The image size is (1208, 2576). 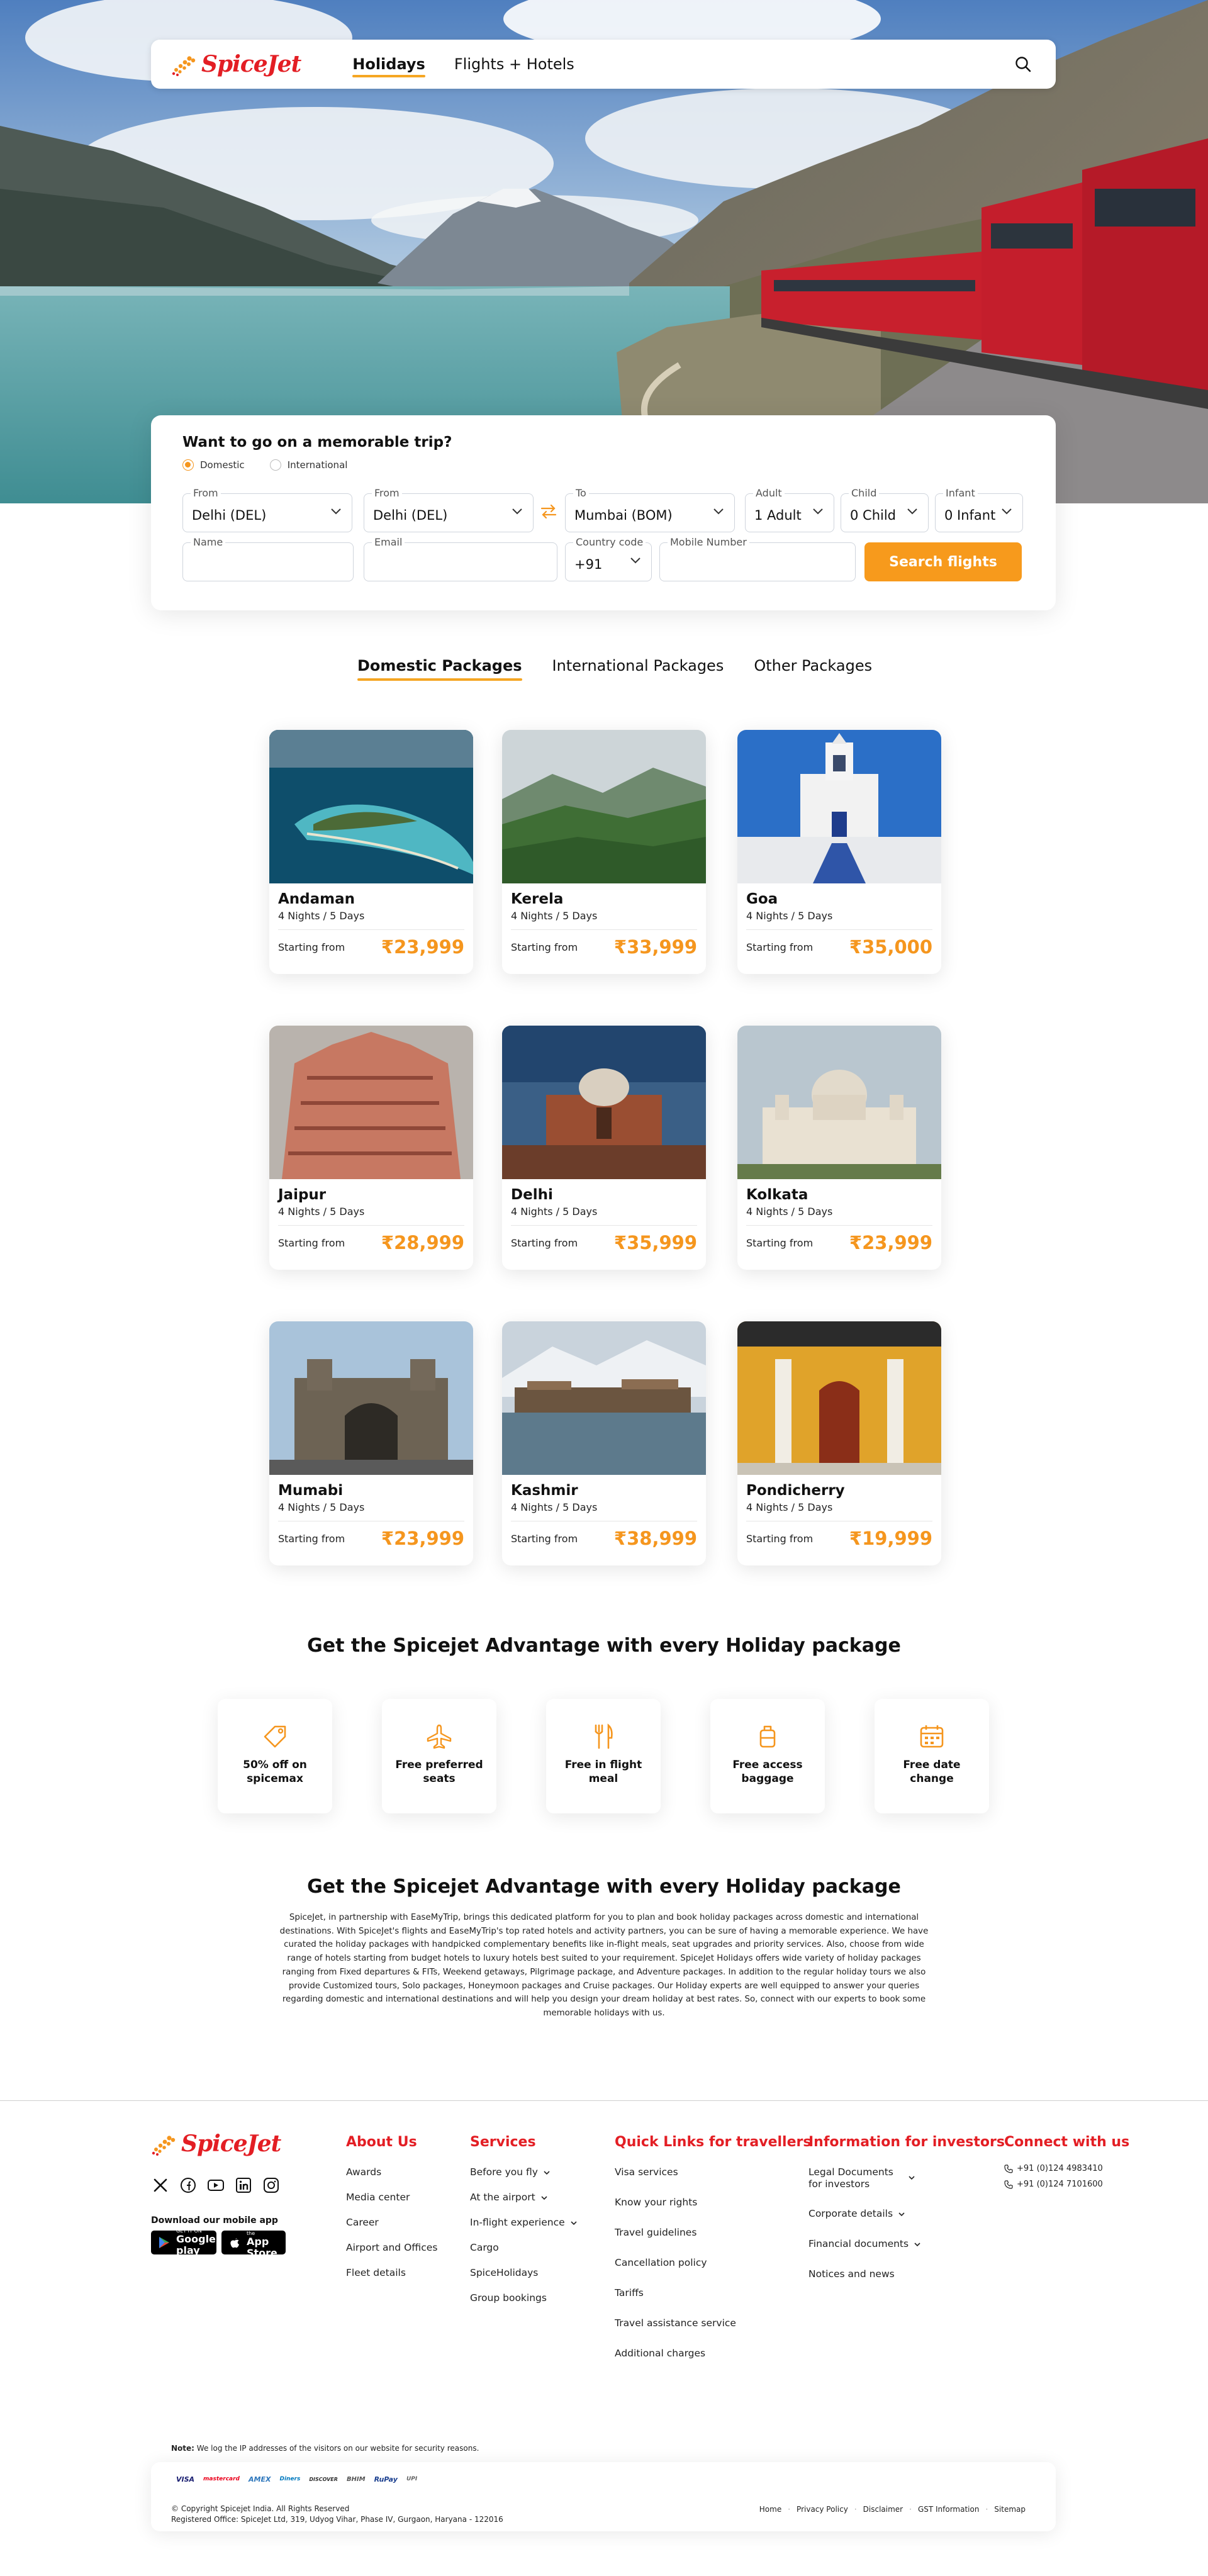 What do you see at coordinates (1066, 2184) in the screenshot?
I see `phone-link-2: +91 (0)124 7101600` at bounding box center [1066, 2184].